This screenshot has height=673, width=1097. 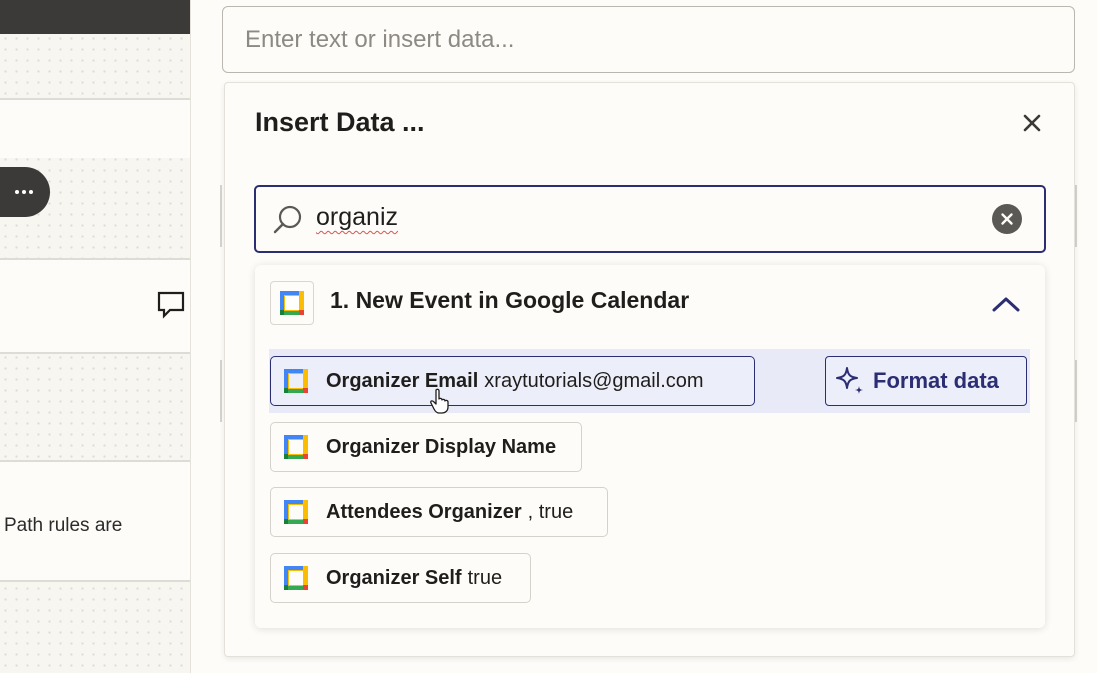 I want to click on data-item-organizer-display-name: Organizer Display Name, so click(x=426, y=447).